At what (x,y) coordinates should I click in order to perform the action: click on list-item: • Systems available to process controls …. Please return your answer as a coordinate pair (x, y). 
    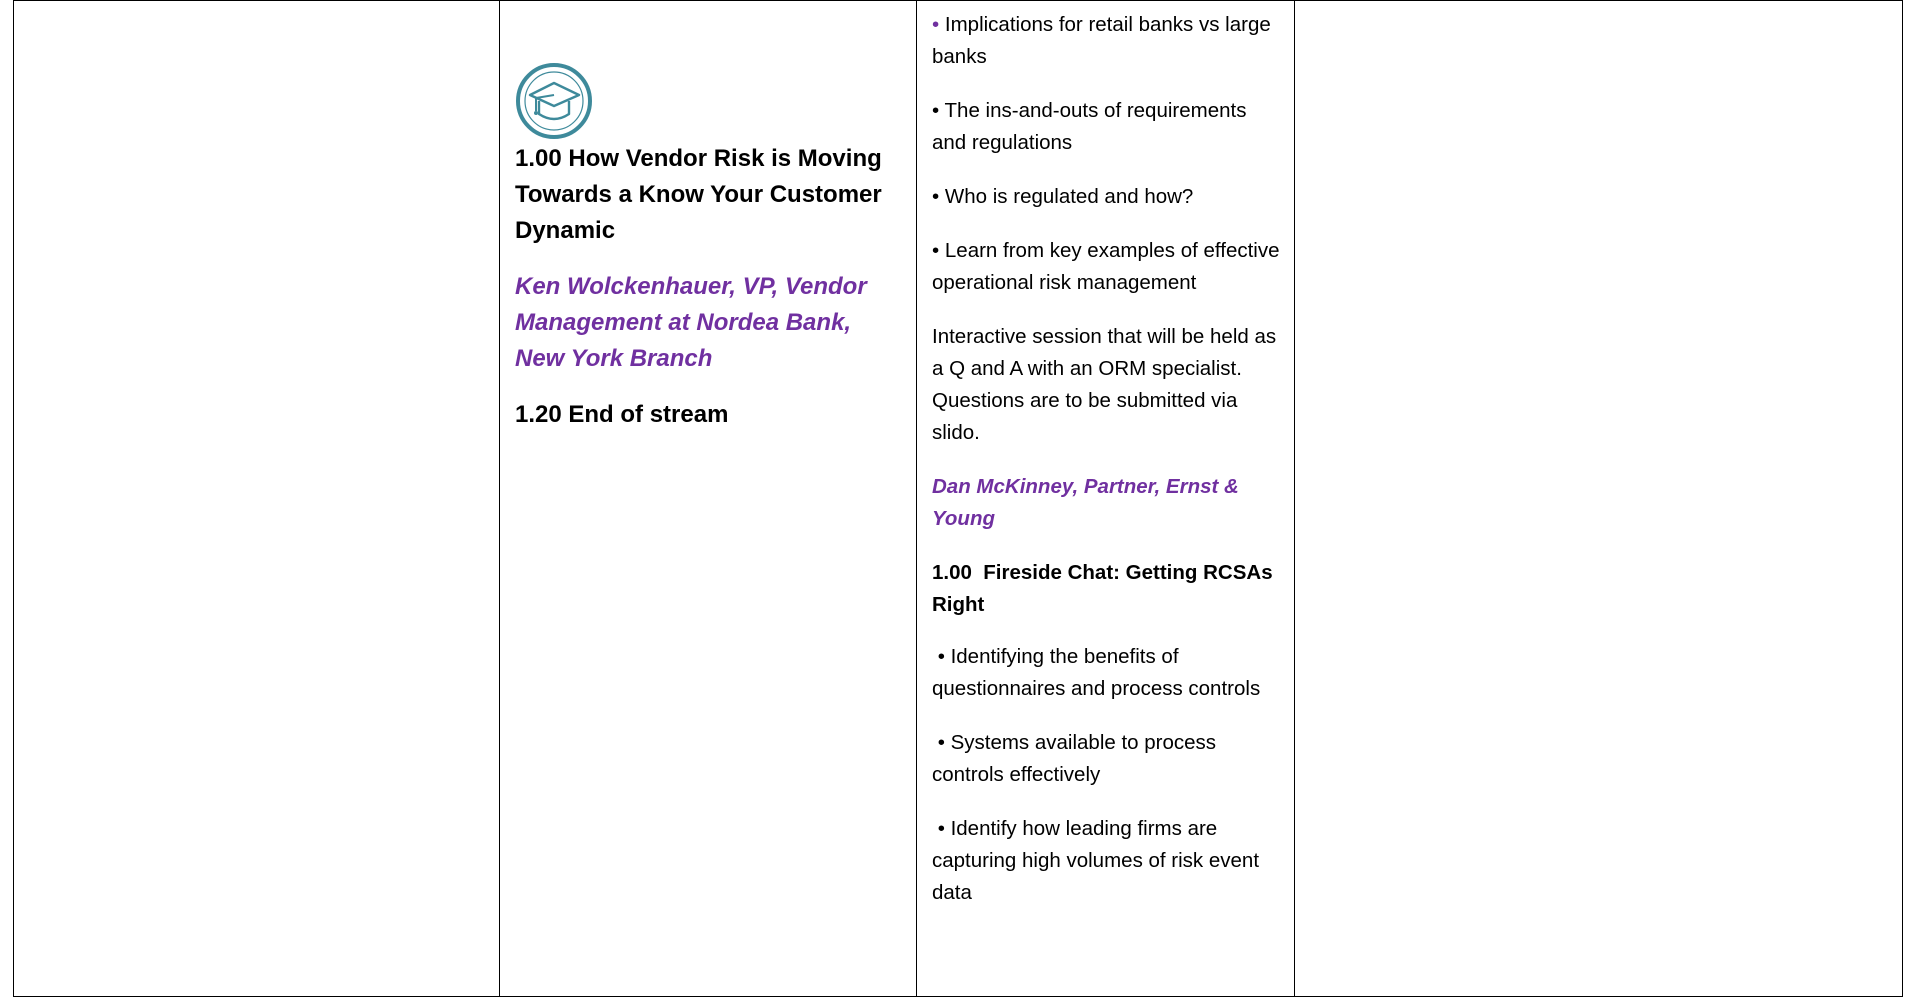
    Looking at the image, I should click on (1077, 758).